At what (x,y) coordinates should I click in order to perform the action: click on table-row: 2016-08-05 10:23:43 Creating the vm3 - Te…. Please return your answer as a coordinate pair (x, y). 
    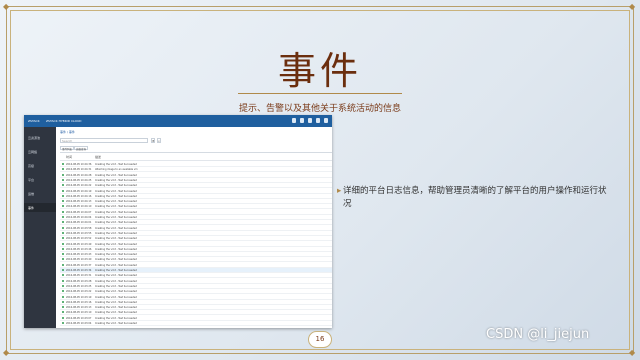
    Looking at the image, I should click on (196, 255).